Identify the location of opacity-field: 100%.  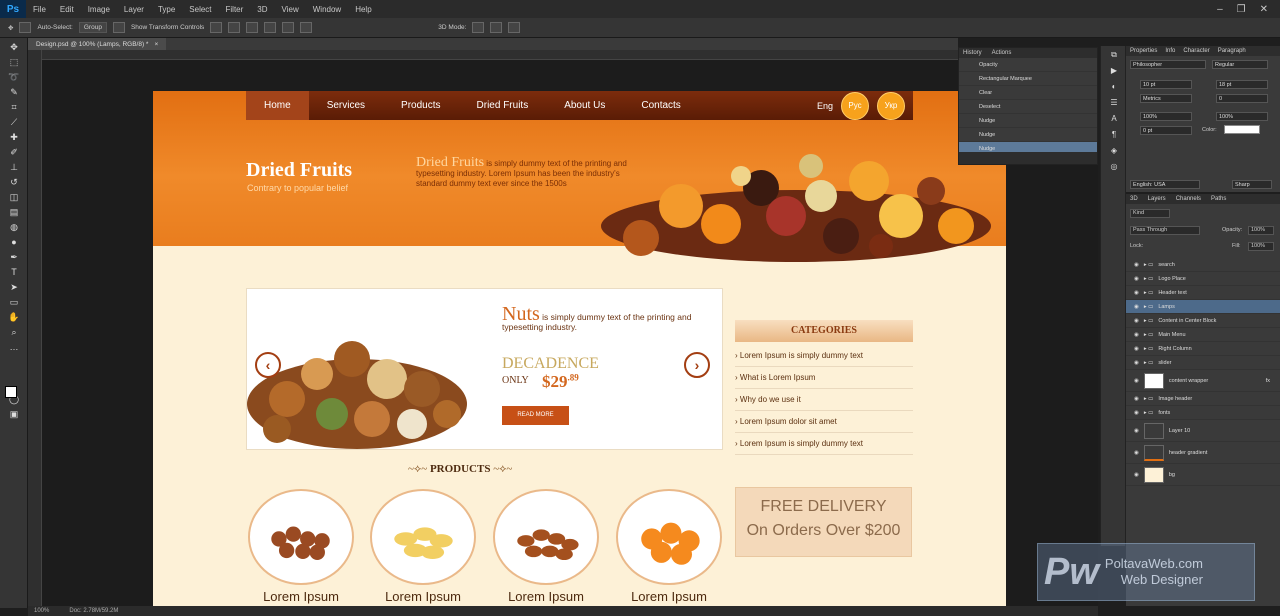
(1261, 230).